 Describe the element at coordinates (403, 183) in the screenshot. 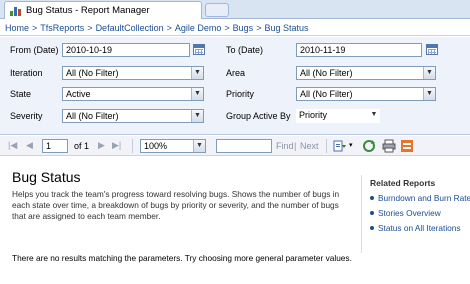

I see `related-reports-title: Related Reports` at that location.